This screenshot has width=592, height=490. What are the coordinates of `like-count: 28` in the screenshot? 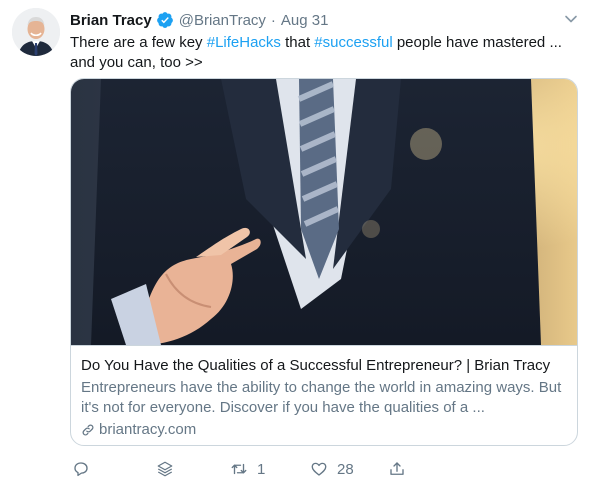 It's located at (345, 469).